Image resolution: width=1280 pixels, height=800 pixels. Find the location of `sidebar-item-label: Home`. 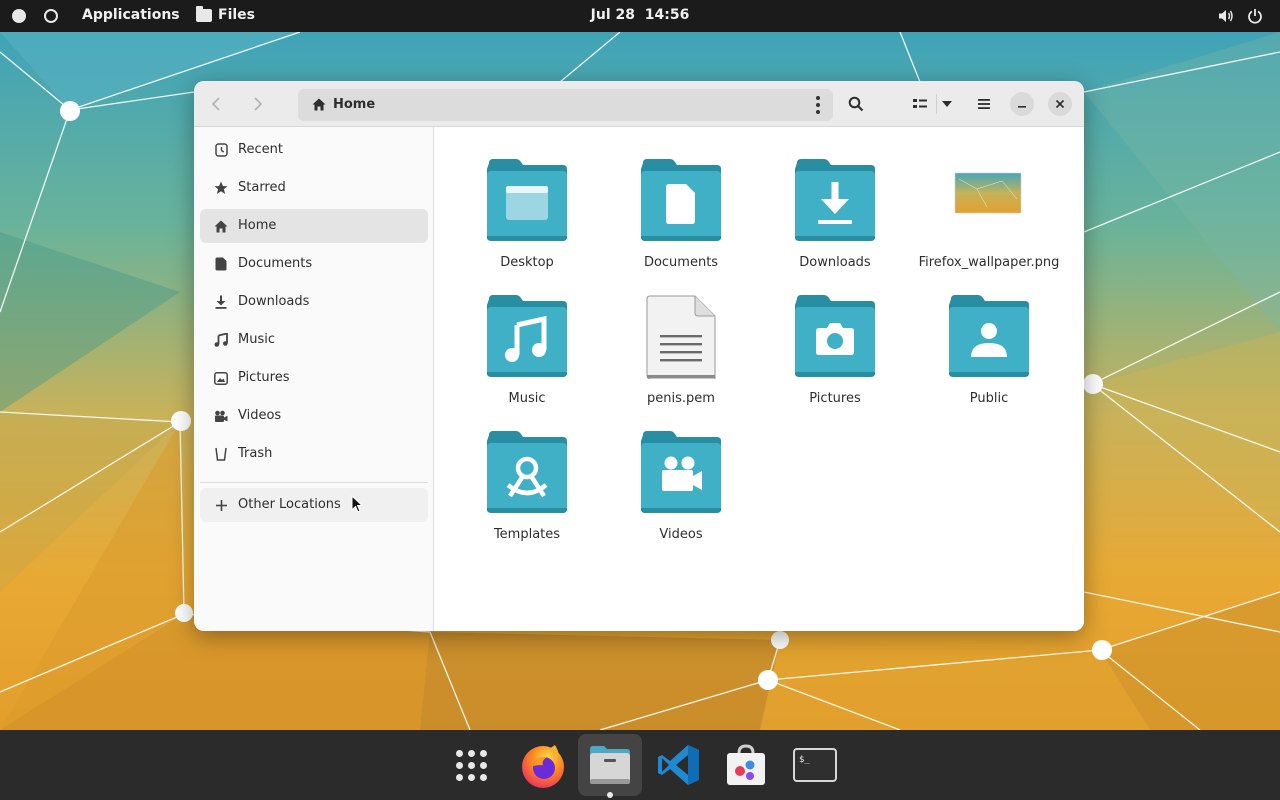

sidebar-item-label: Home is located at coordinates (257, 225).